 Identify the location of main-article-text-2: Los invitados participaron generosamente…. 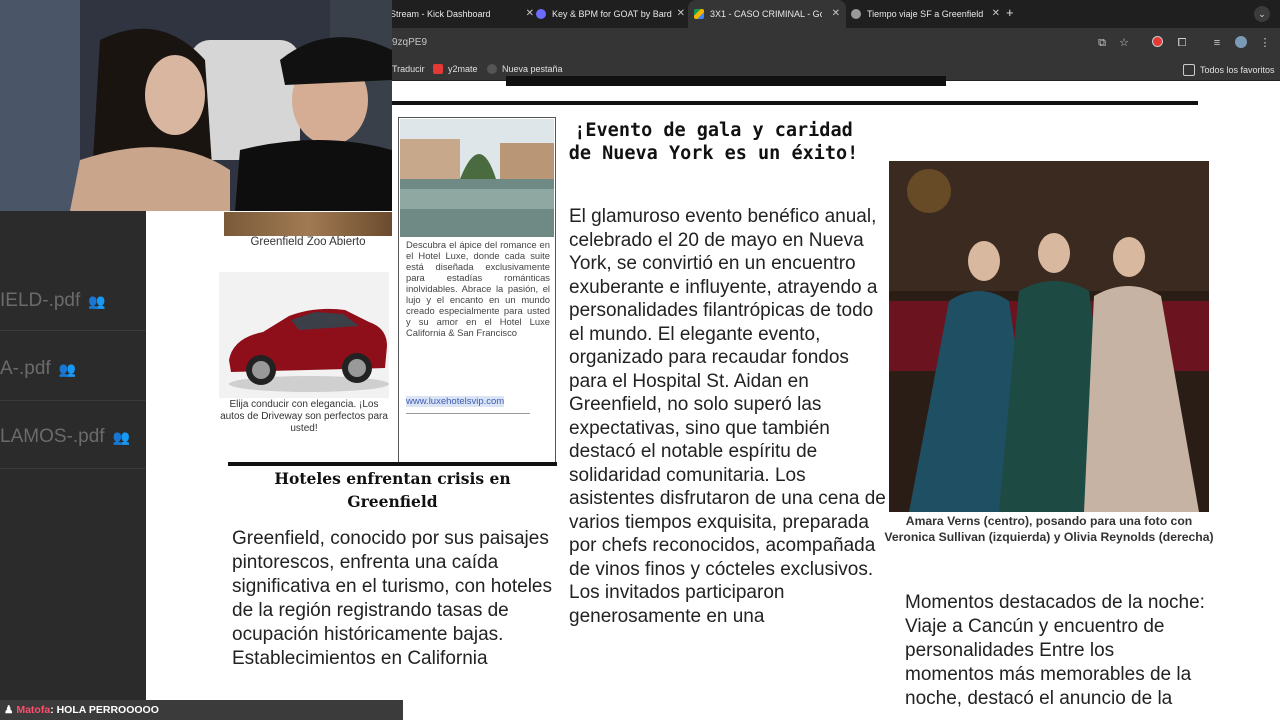
(677, 604).